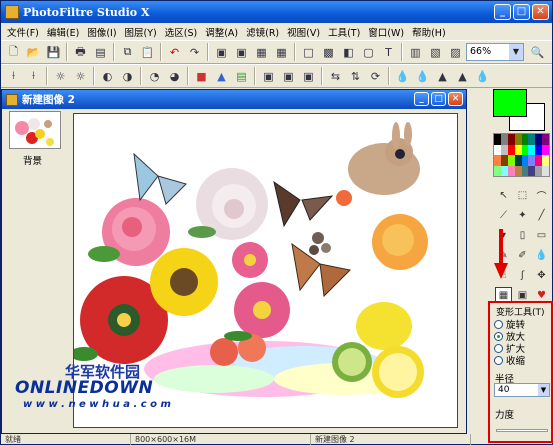  What do you see at coordinates (355, 76) in the screenshot?
I see `flip-v-icon: ⇅` at bounding box center [355, 76].